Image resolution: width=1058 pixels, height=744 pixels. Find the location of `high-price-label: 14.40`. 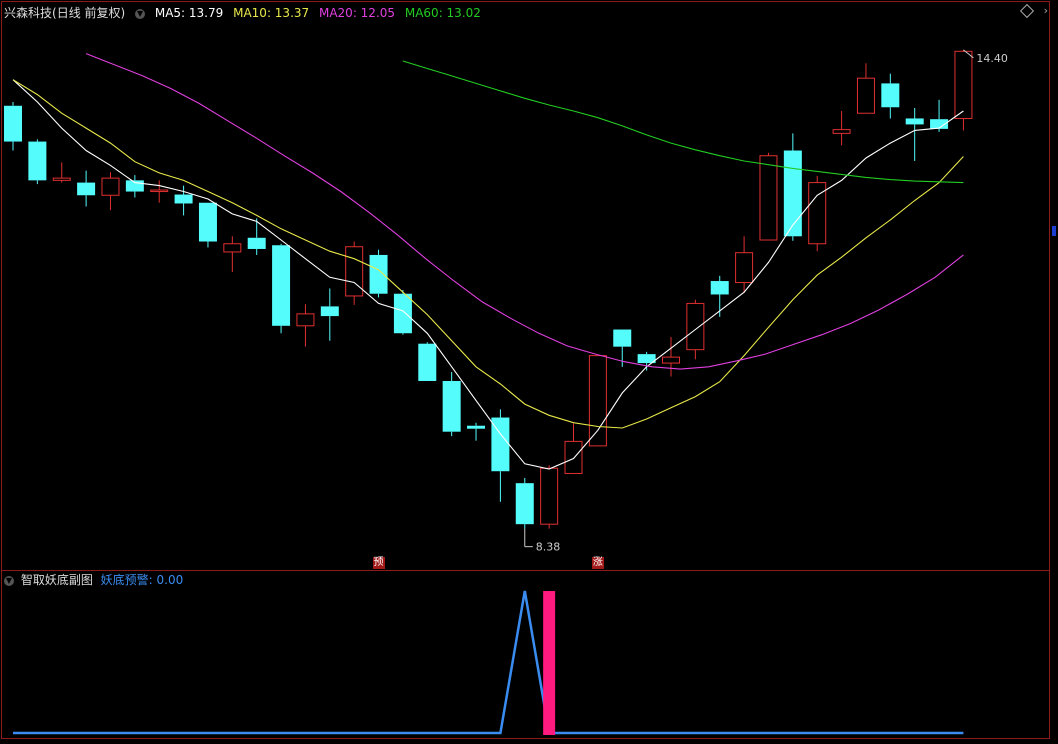

high-price-label: 14.40 is located at coordinates (992, 58).